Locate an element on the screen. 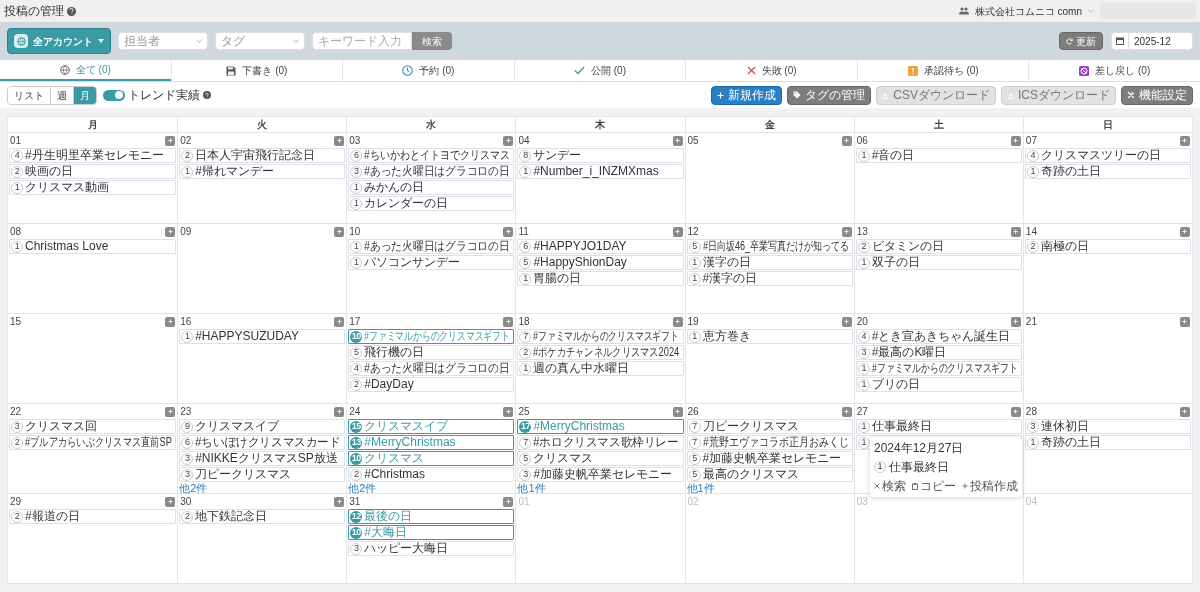 This screenshot has width=1200, height=592. help-icon is located at coordinates (207, 95).